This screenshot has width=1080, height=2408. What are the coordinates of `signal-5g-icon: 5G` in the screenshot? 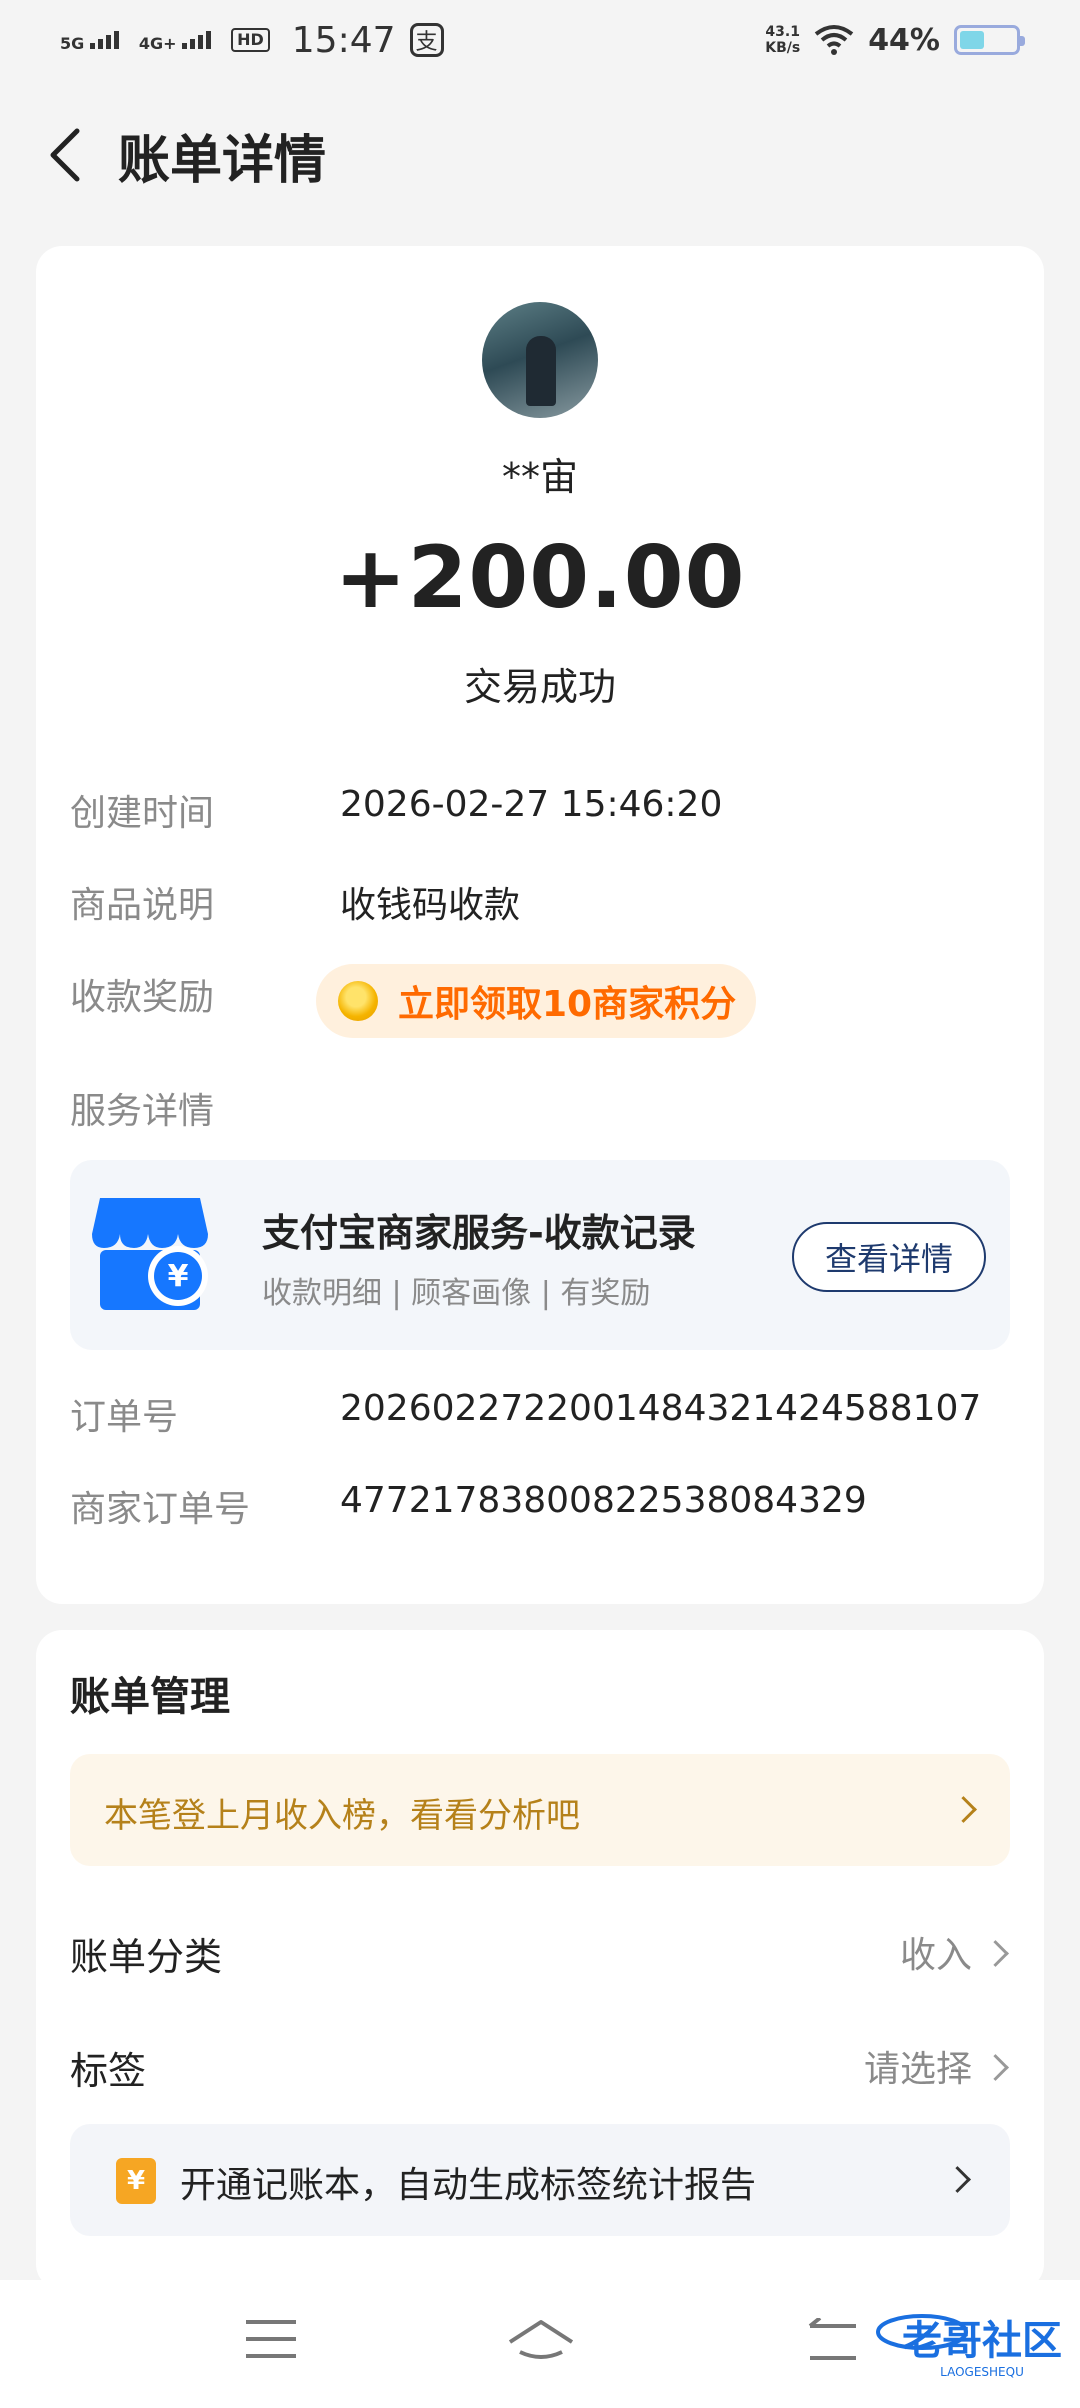 It's located at (92, 40).